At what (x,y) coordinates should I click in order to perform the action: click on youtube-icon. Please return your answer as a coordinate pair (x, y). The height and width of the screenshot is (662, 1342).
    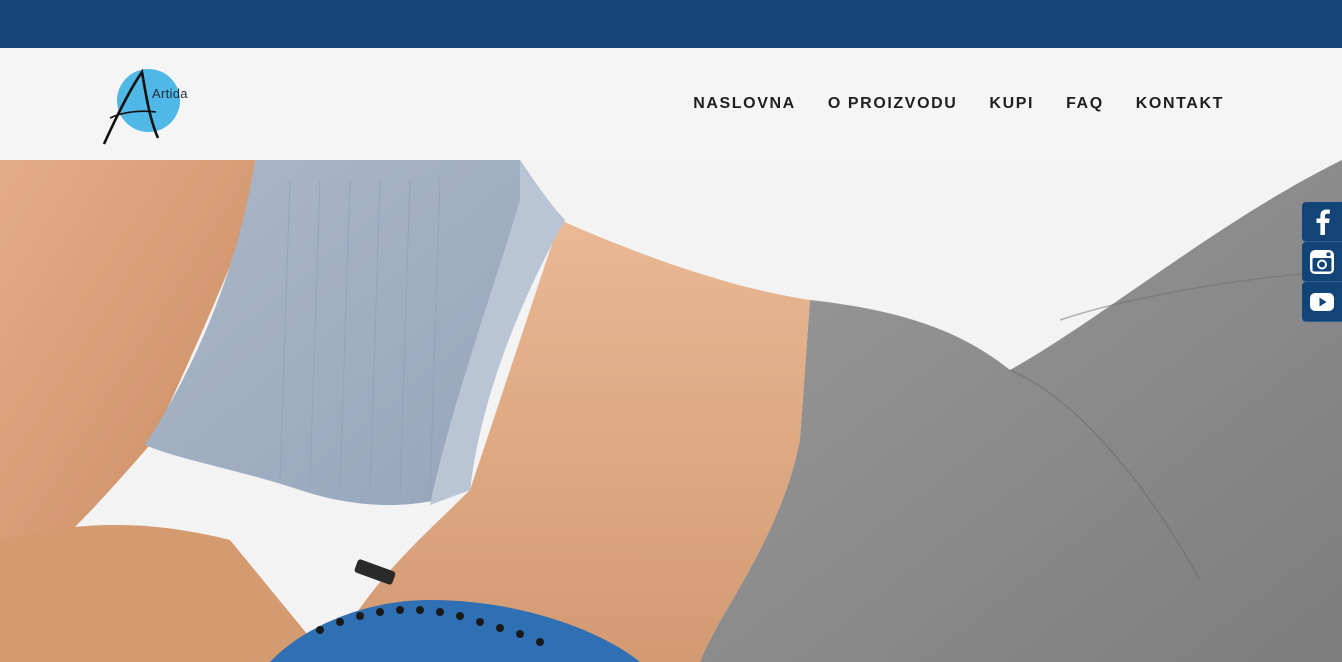
    Looking at the image, I should click on (1322, 301).